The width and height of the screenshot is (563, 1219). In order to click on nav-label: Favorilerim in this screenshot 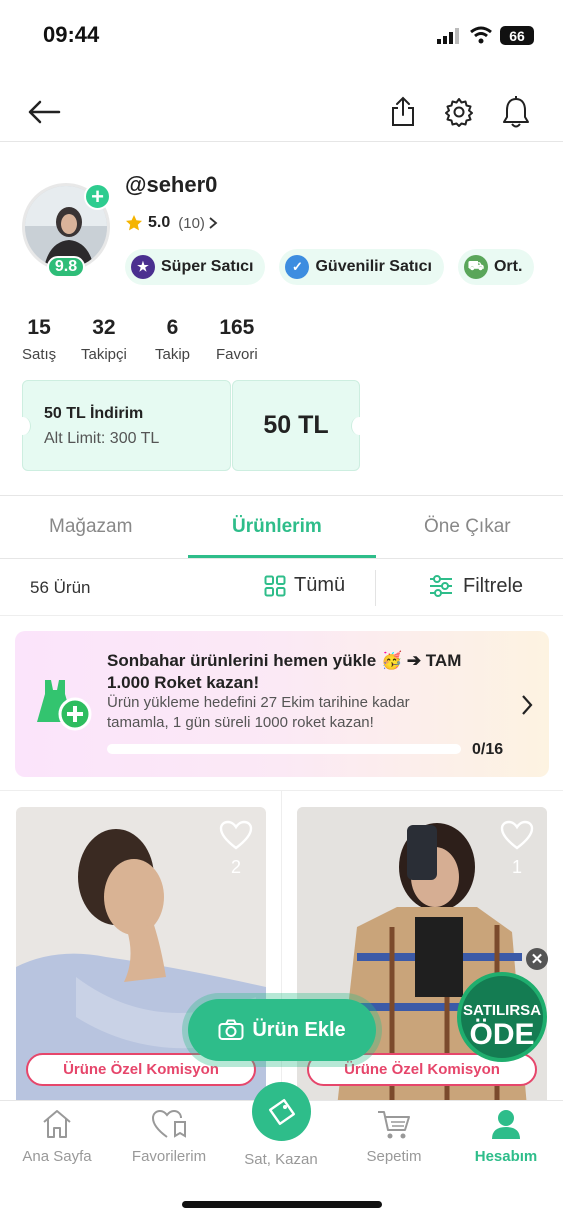, I will do `click(169, 1156)`.